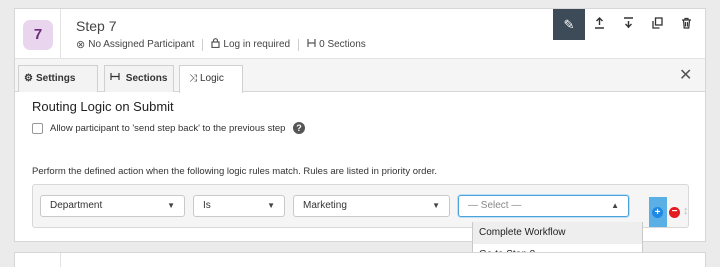 This screenshot has height=267, width=720. What do you see at coordinates (239, 206) in the screenshot?
I see `operator-select: Is ▼` at bounding box center [239, 206].